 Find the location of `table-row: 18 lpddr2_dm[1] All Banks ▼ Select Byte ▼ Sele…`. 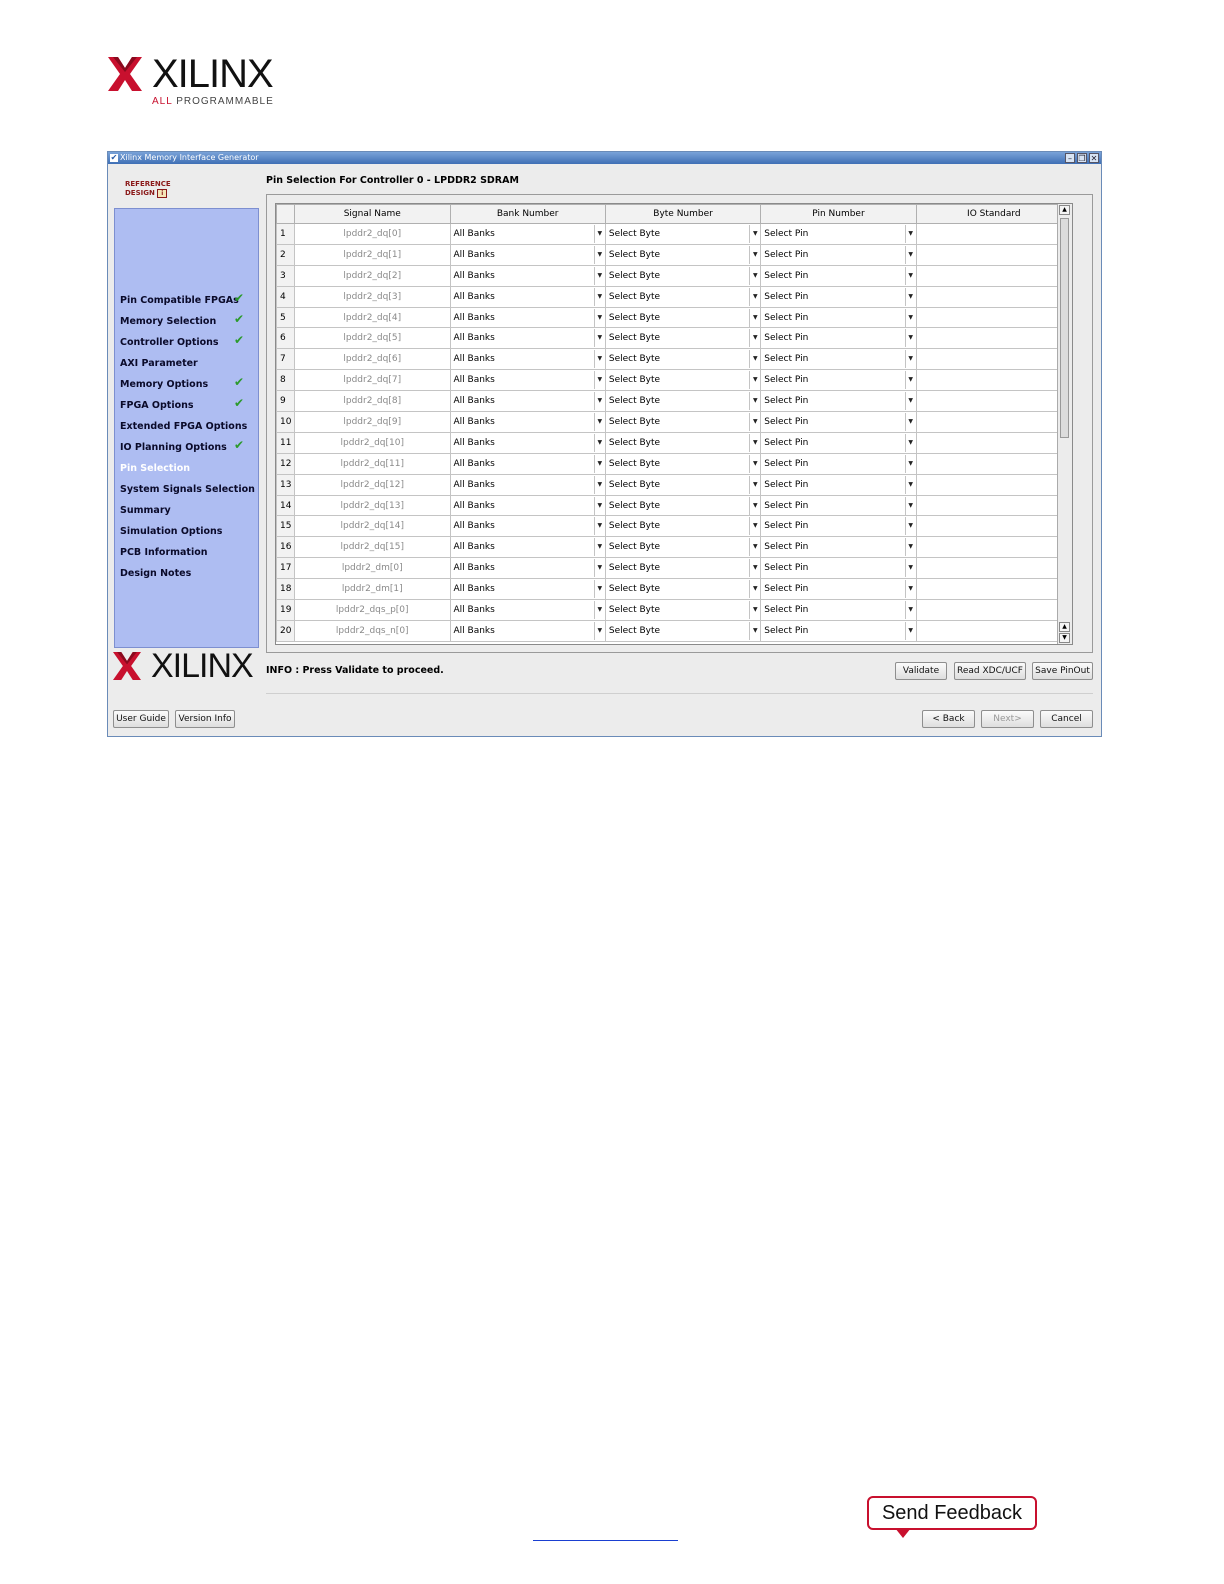

table-row: 18 lpddr2_dm[1] All Banks ▼ Select Byte ▼ Sele… is located at coordinates (674, 589).